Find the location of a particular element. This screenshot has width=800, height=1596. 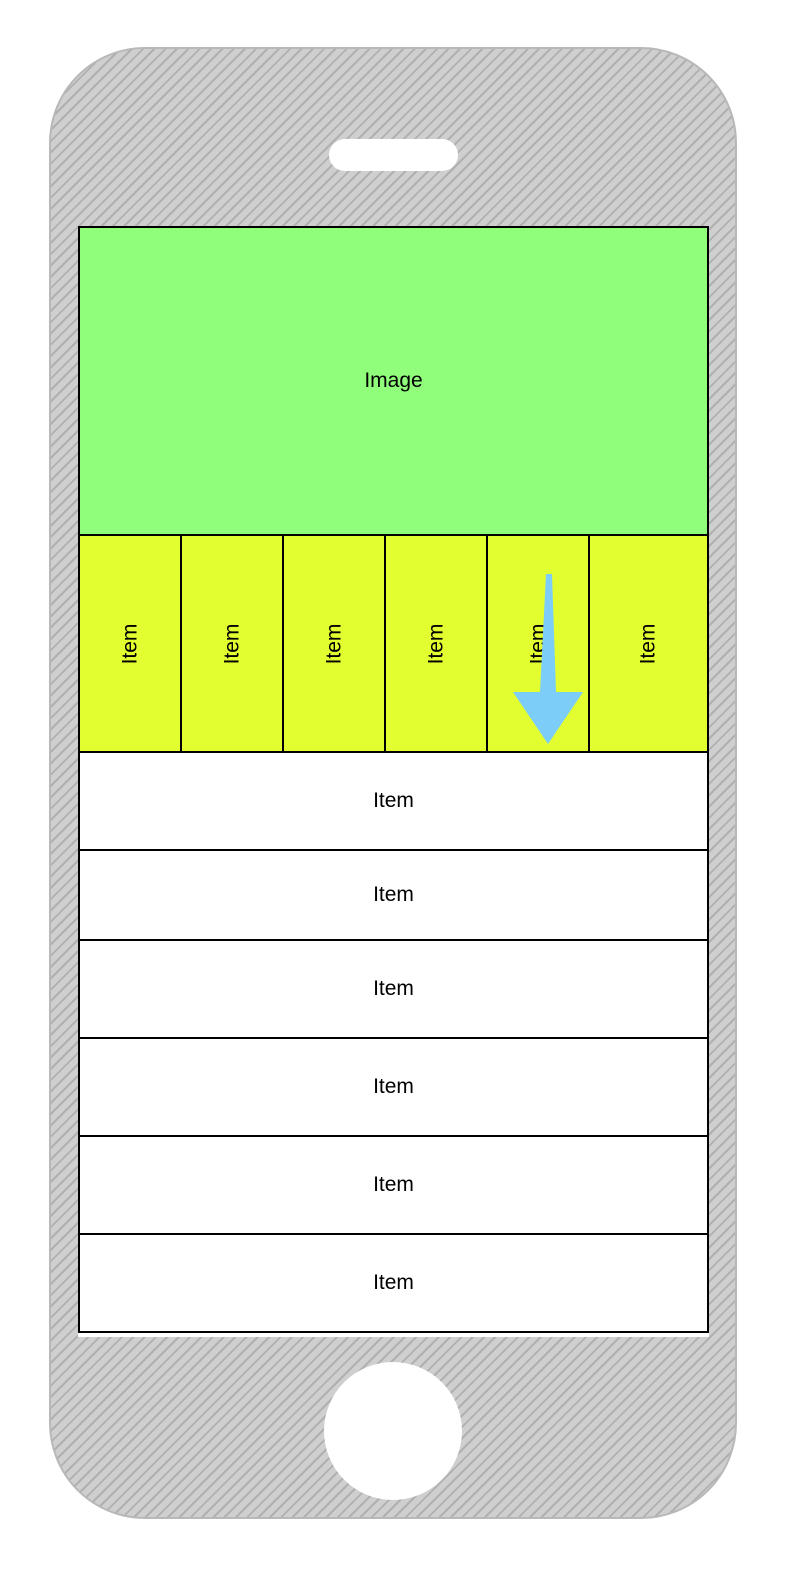

tab-item-6: Item is located at coordinates (648, 643).